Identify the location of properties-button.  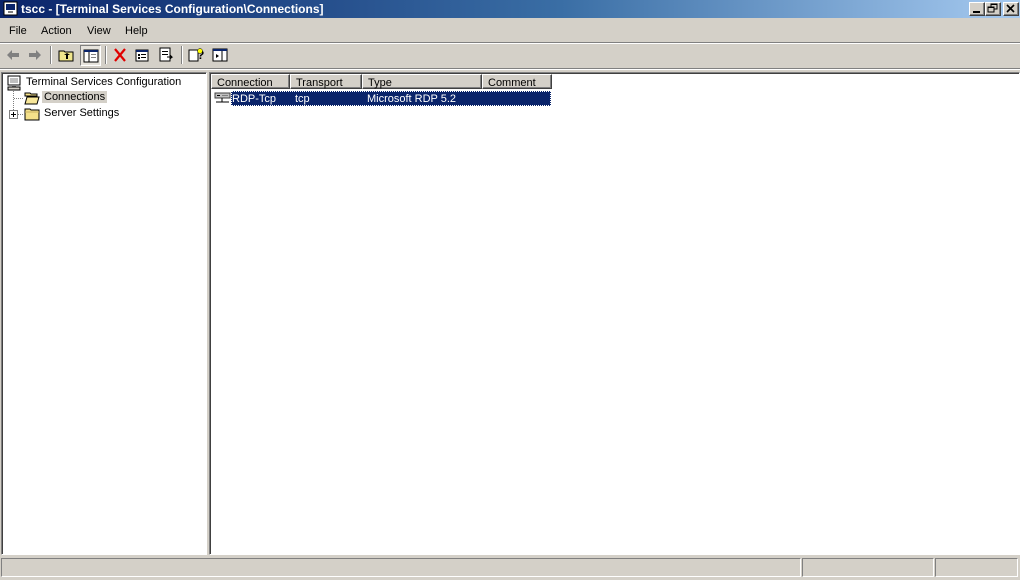
(142, 55).